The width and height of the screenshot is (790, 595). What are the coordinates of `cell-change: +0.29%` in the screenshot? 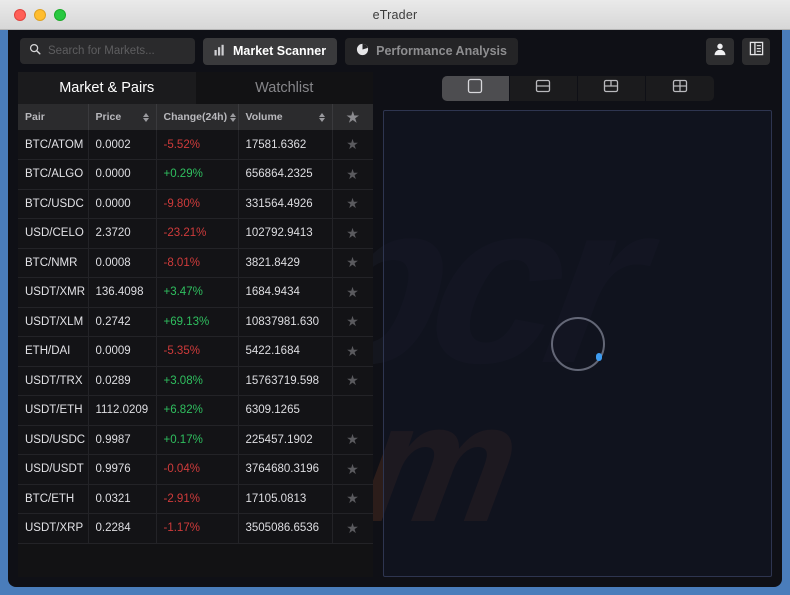 It's located at (197, 174).